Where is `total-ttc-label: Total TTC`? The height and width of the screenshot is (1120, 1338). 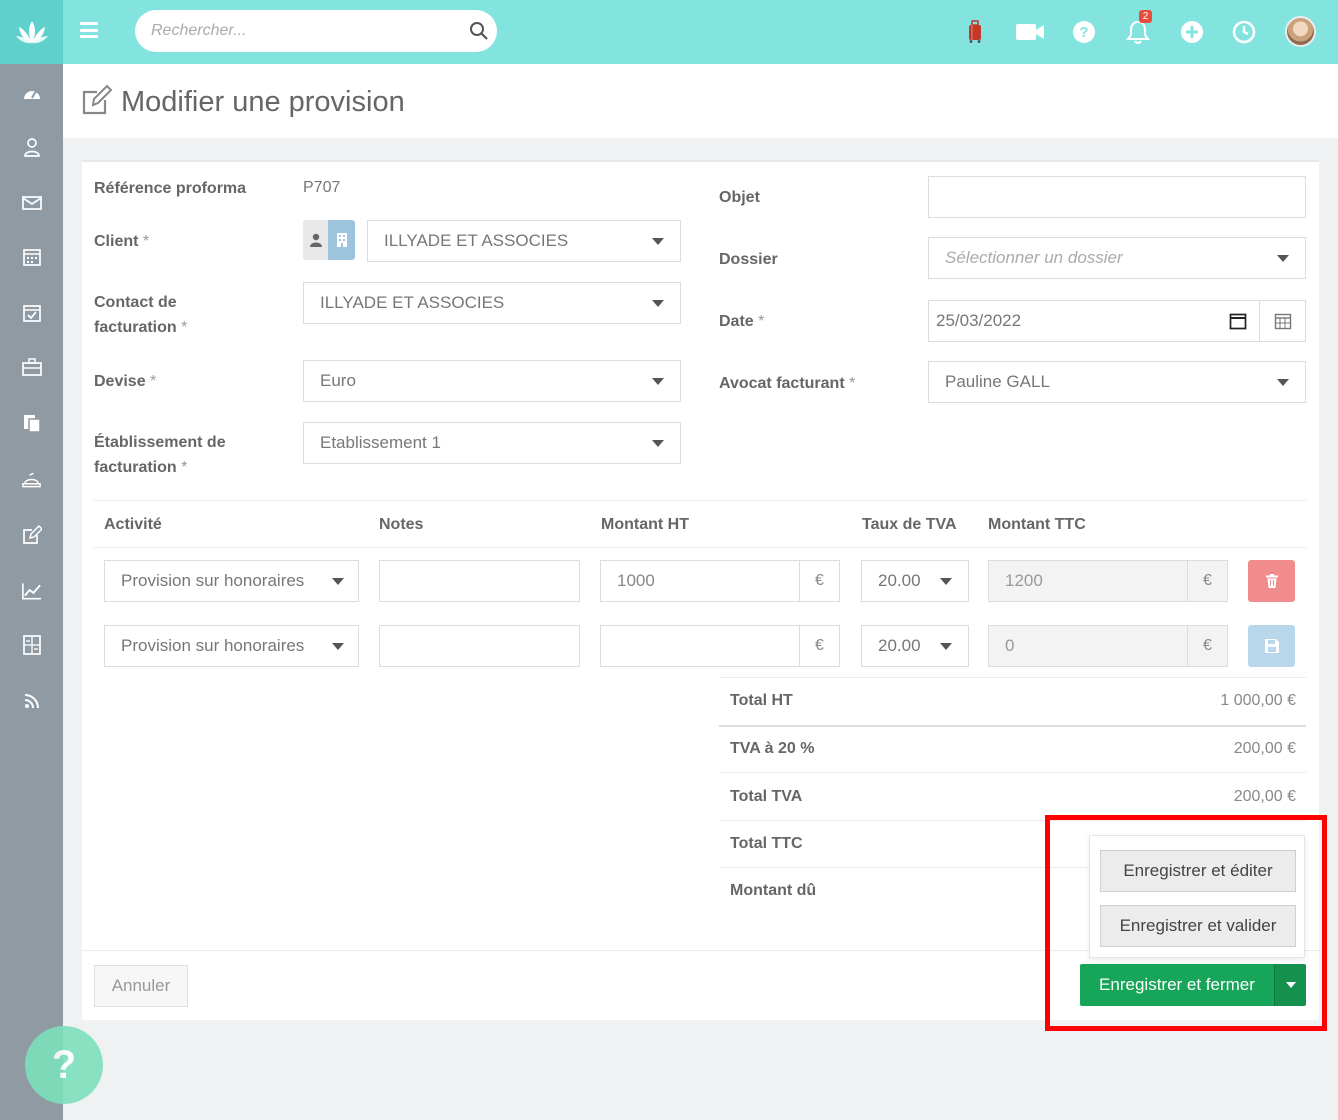
total-ttc-label: Total TTC is located at coordinates (766, 843).